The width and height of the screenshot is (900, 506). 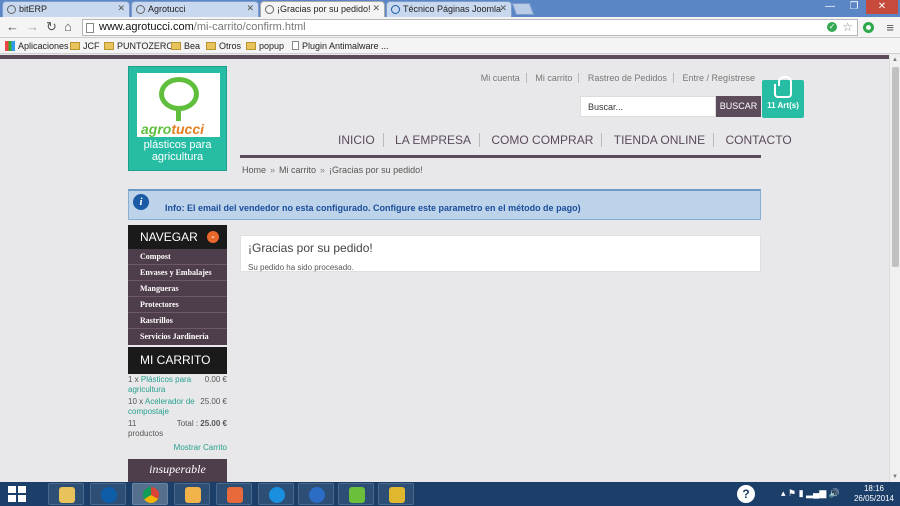 What do you see at coordinates (138, 46) in the screenshot?
I see `bookmark-puntozero: PUNTOZERO` at bounding box center [138, 46].